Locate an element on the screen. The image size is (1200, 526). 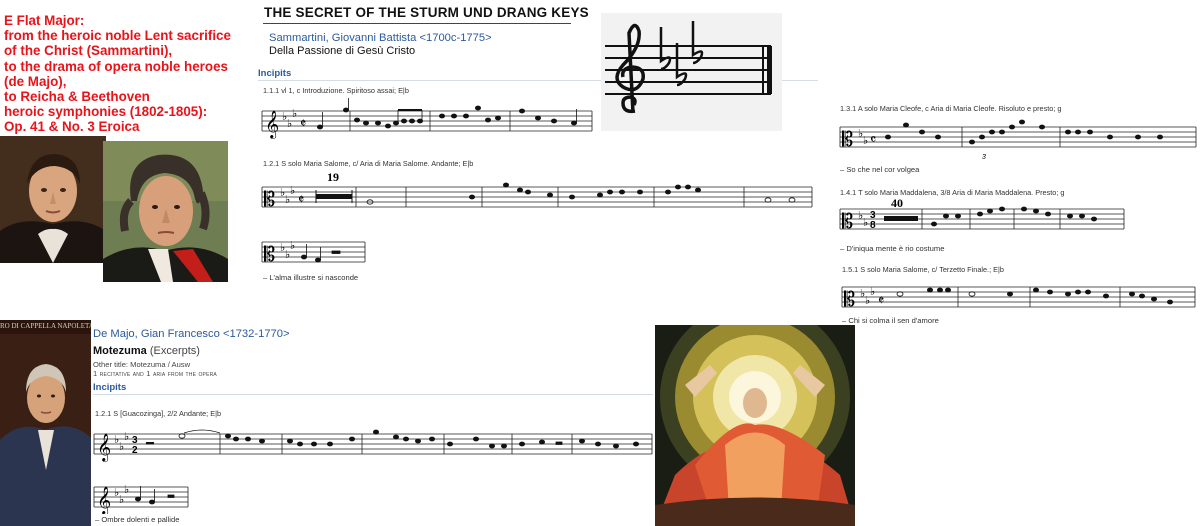
incipit-staff: 𝄞 ♭ ♭ ♭ 32 is located at coordinates (374, 444).